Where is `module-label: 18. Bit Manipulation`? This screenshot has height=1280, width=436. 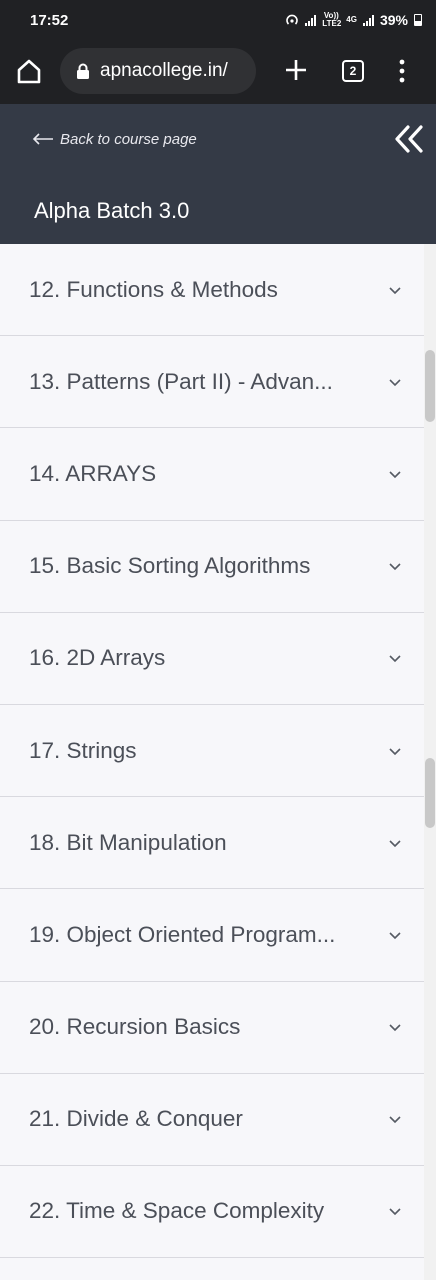 module-label: 18. Bit Manipulation is located at coordinates (128, 842).